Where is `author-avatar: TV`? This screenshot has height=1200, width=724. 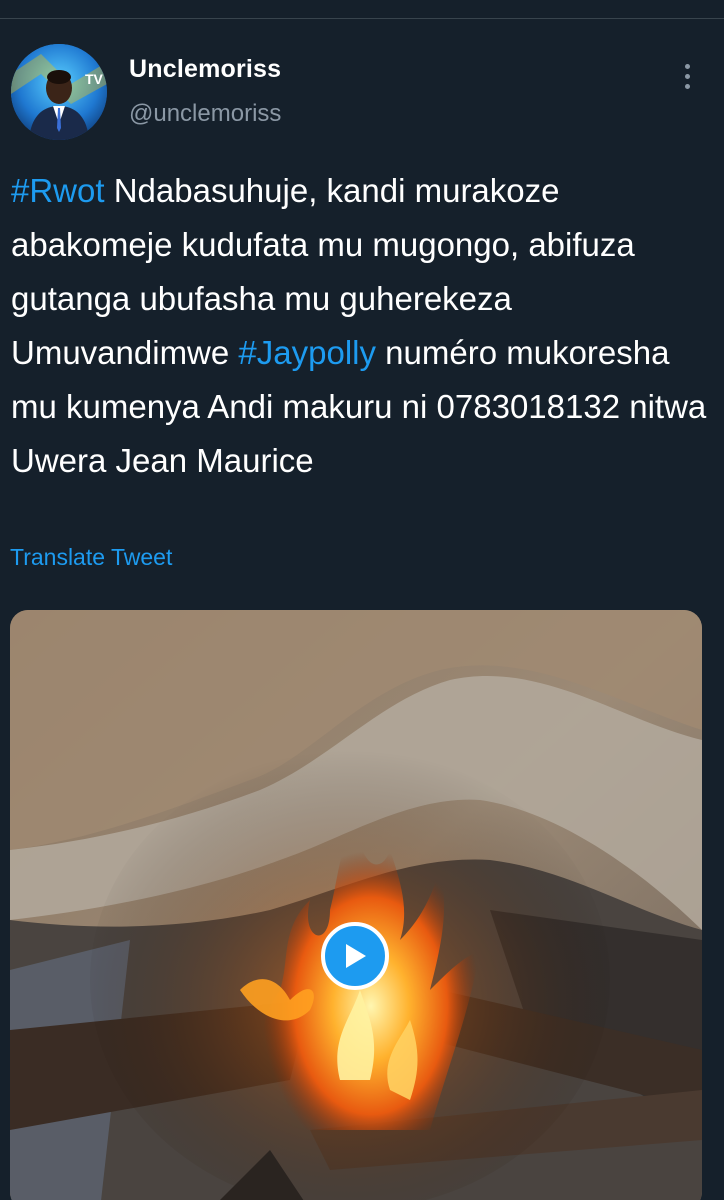
author-avatar: TV is located at coordinates (59, 92).